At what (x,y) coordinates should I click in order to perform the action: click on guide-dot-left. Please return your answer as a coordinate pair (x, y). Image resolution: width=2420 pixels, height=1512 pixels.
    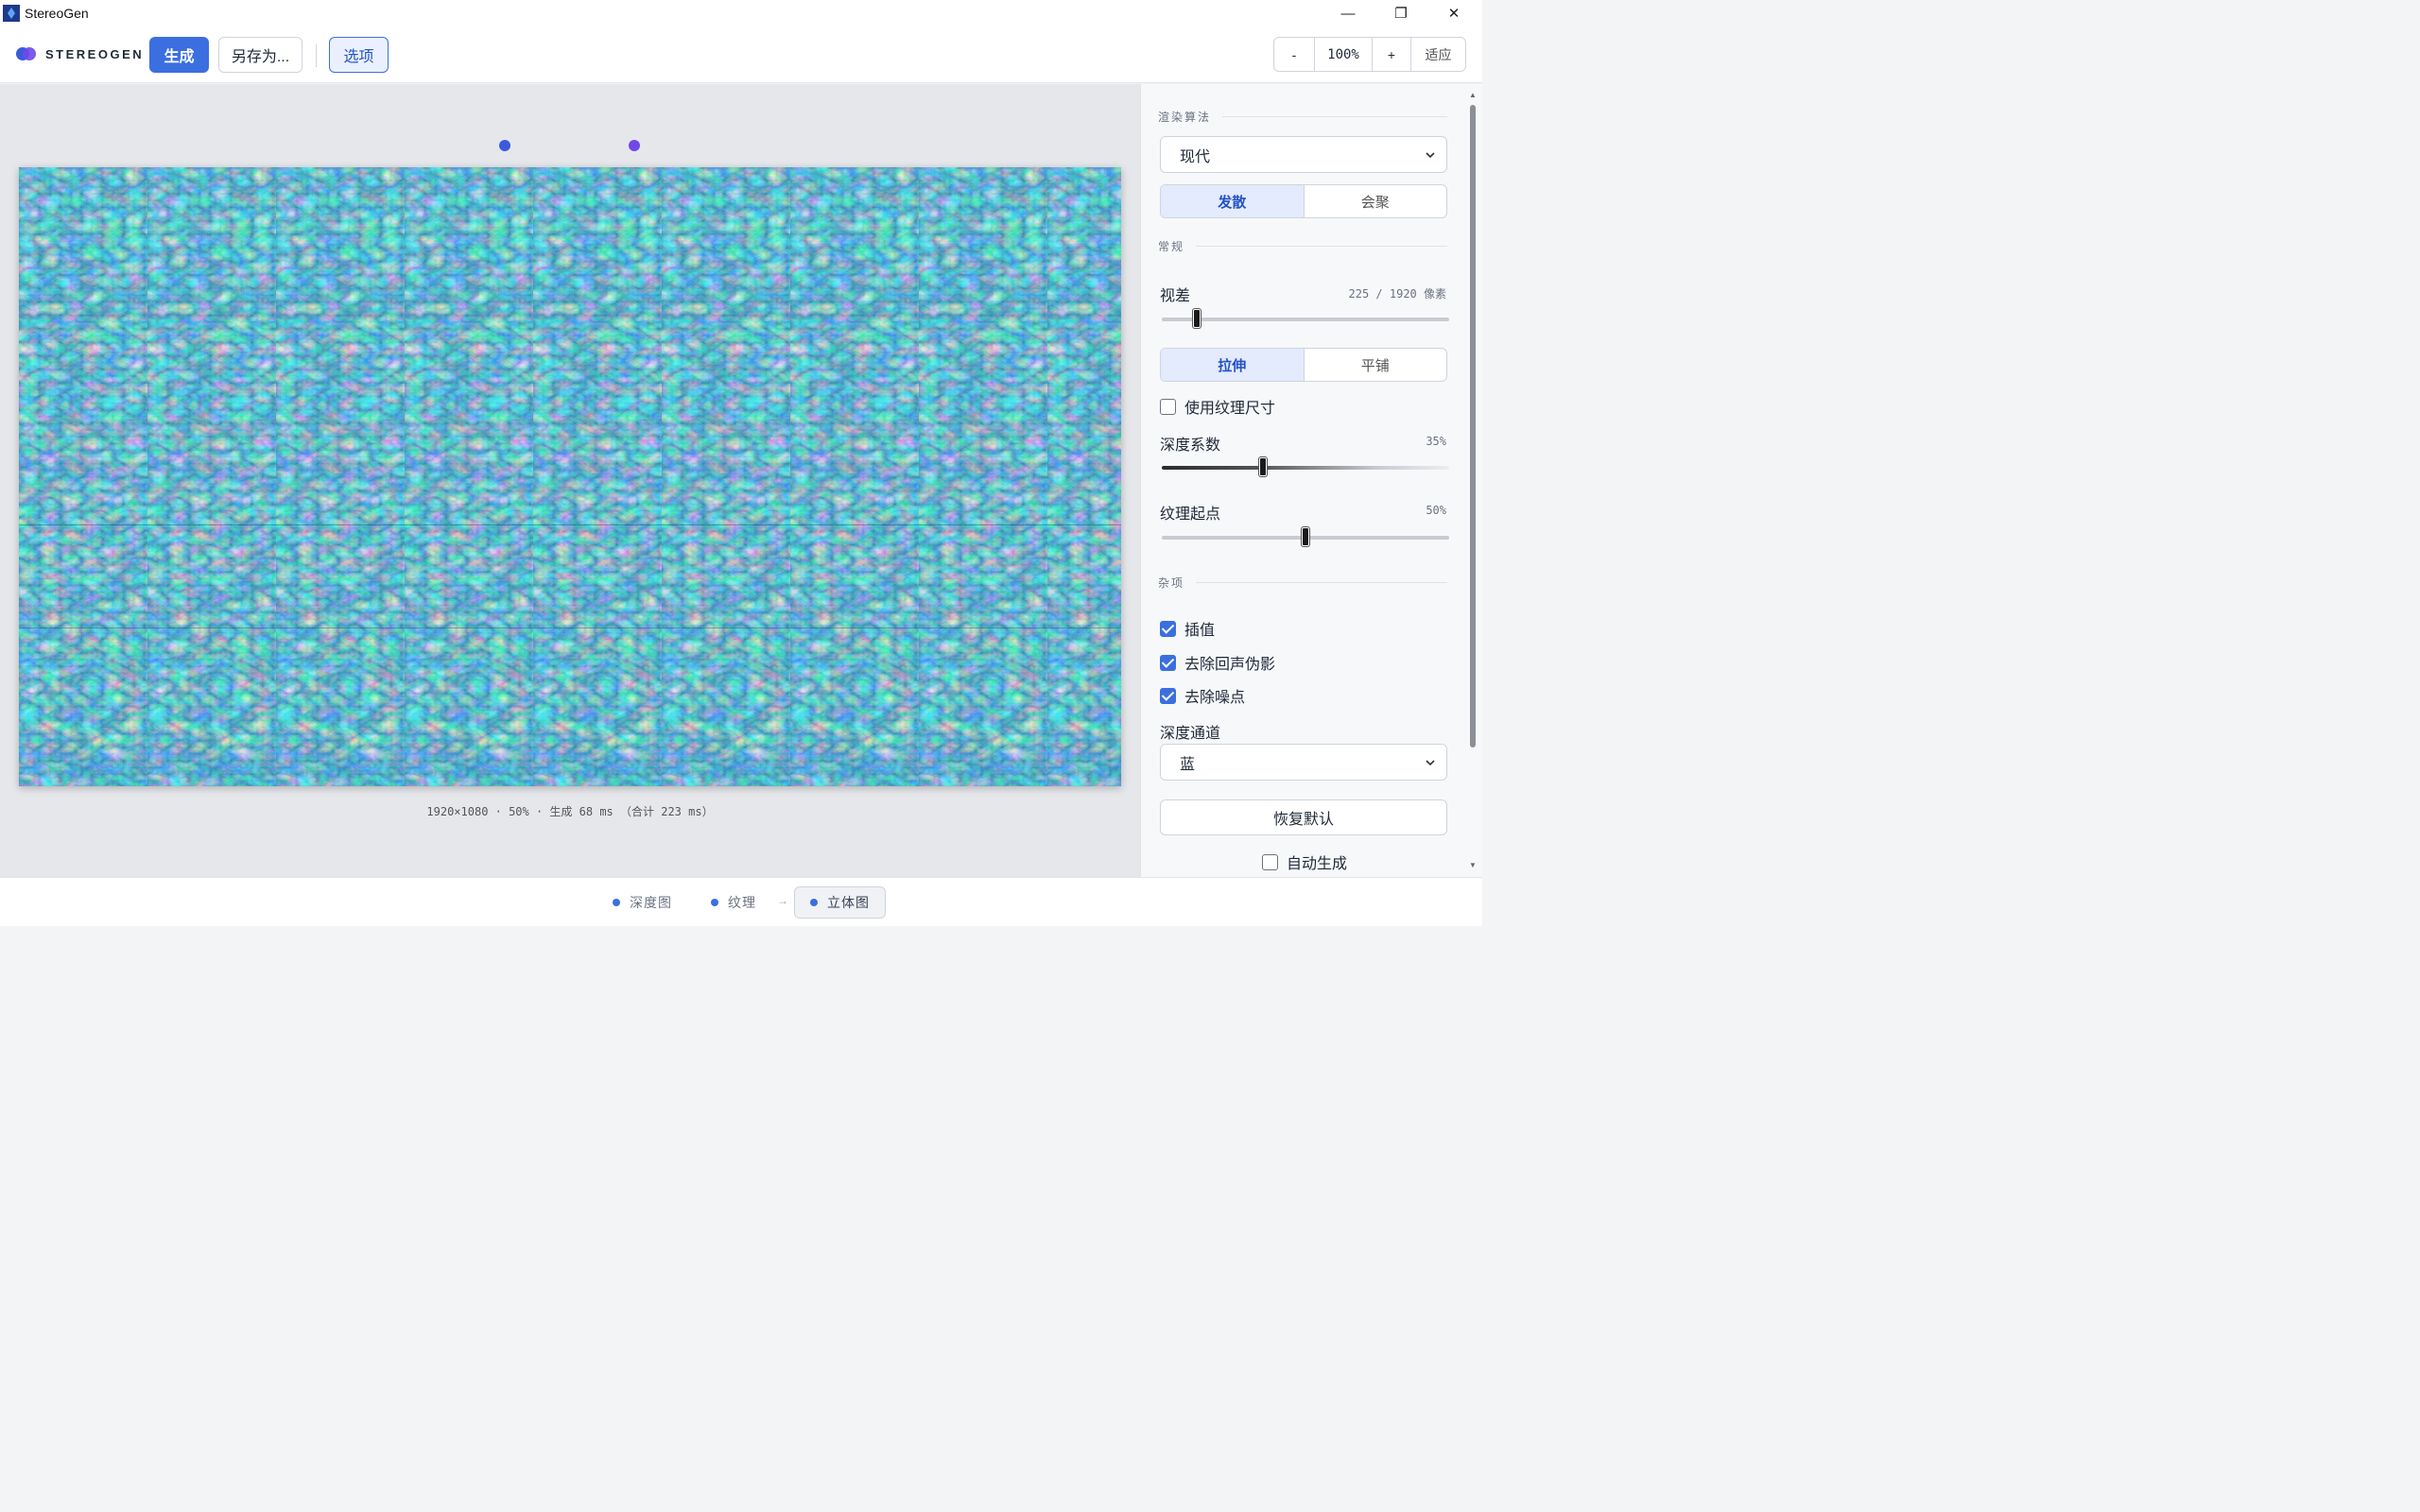
    Looking at the image, I should click on (504, 145).